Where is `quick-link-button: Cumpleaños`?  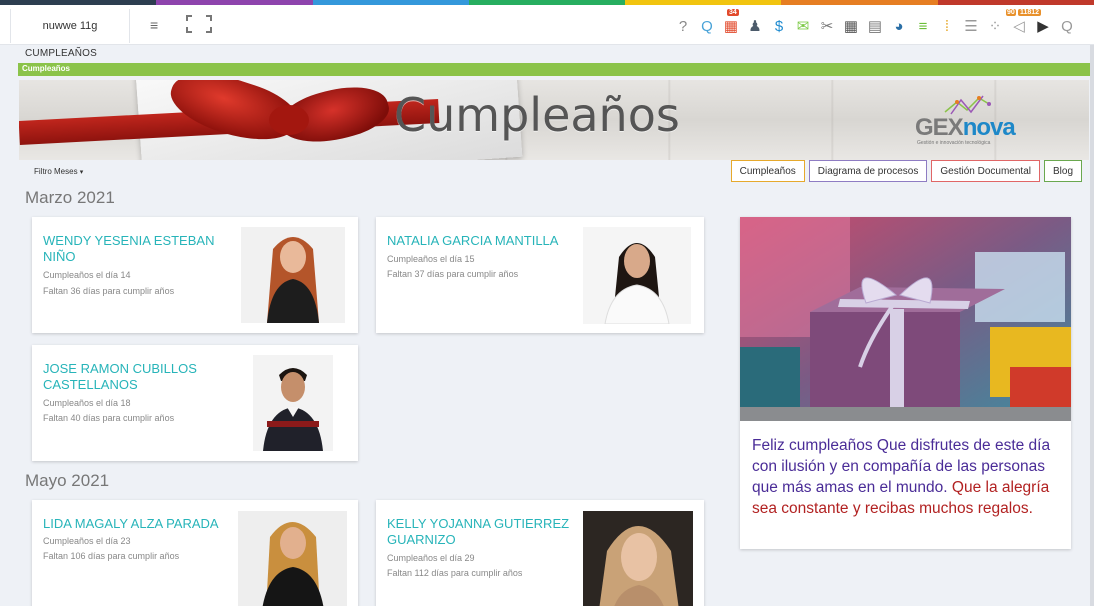
quick-link-button: Cumpleaños is located at coordinates (767, 171).